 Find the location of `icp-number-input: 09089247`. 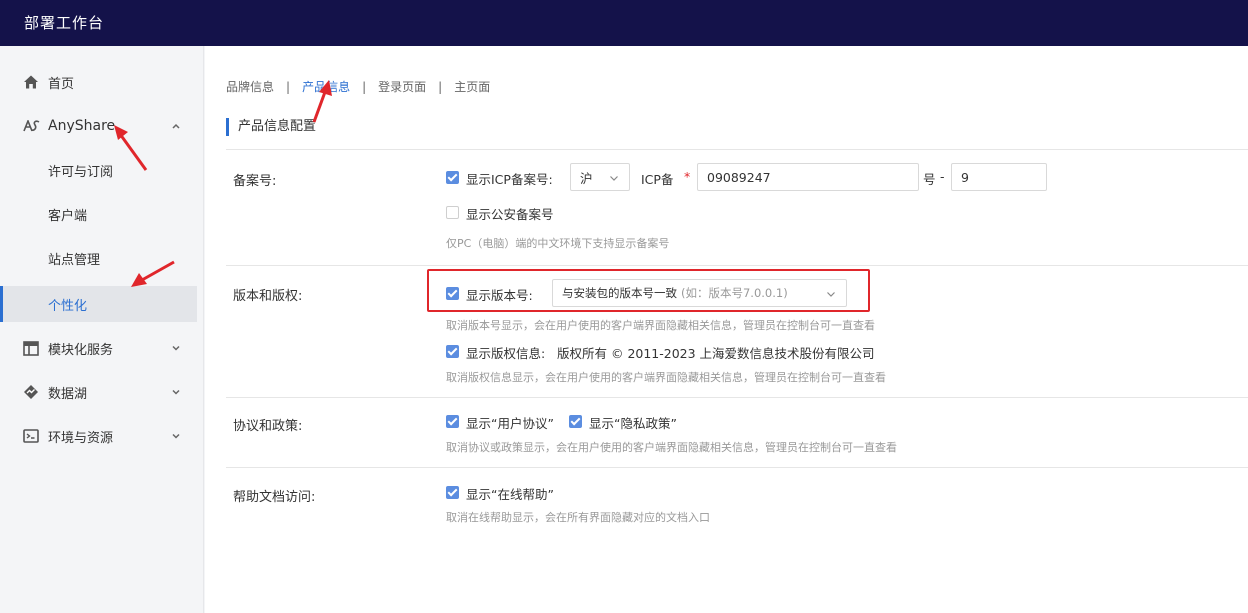

icp-number-input: 09089247 is located at coordinates (808, 177).